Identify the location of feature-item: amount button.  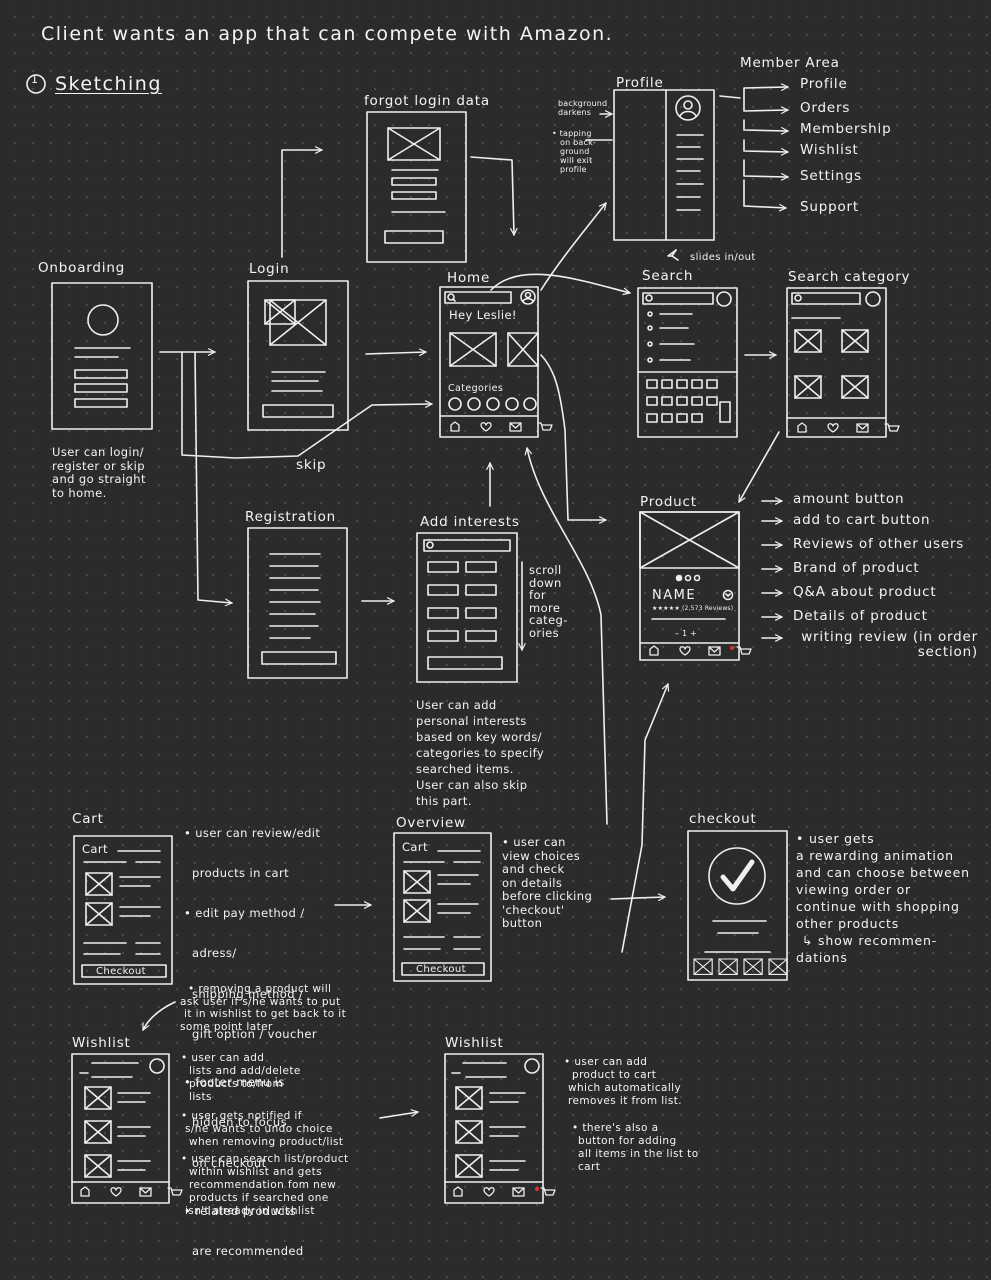
(849, 499).